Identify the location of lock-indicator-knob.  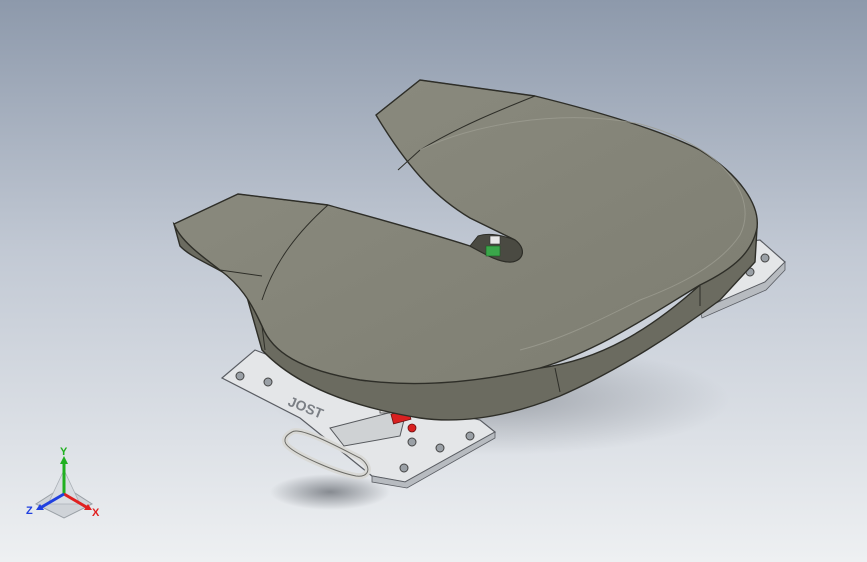
(412, 428).